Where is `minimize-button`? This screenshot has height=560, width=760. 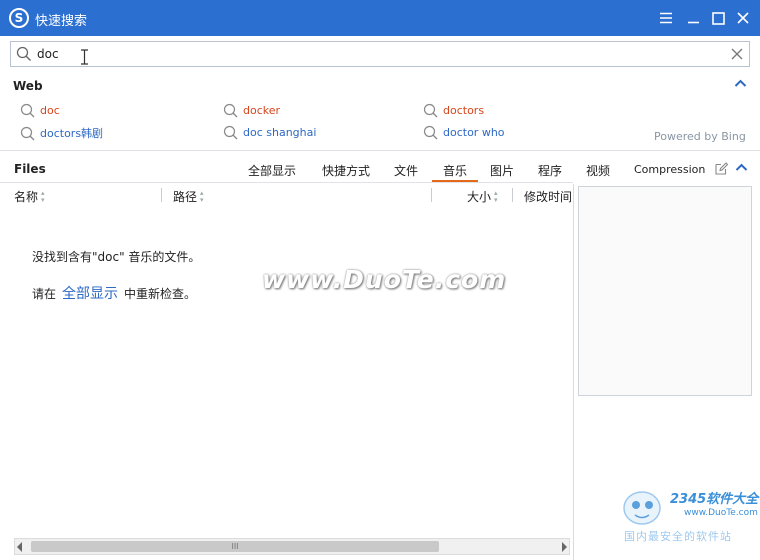 minimize-button is located at coordinates (693, 18).